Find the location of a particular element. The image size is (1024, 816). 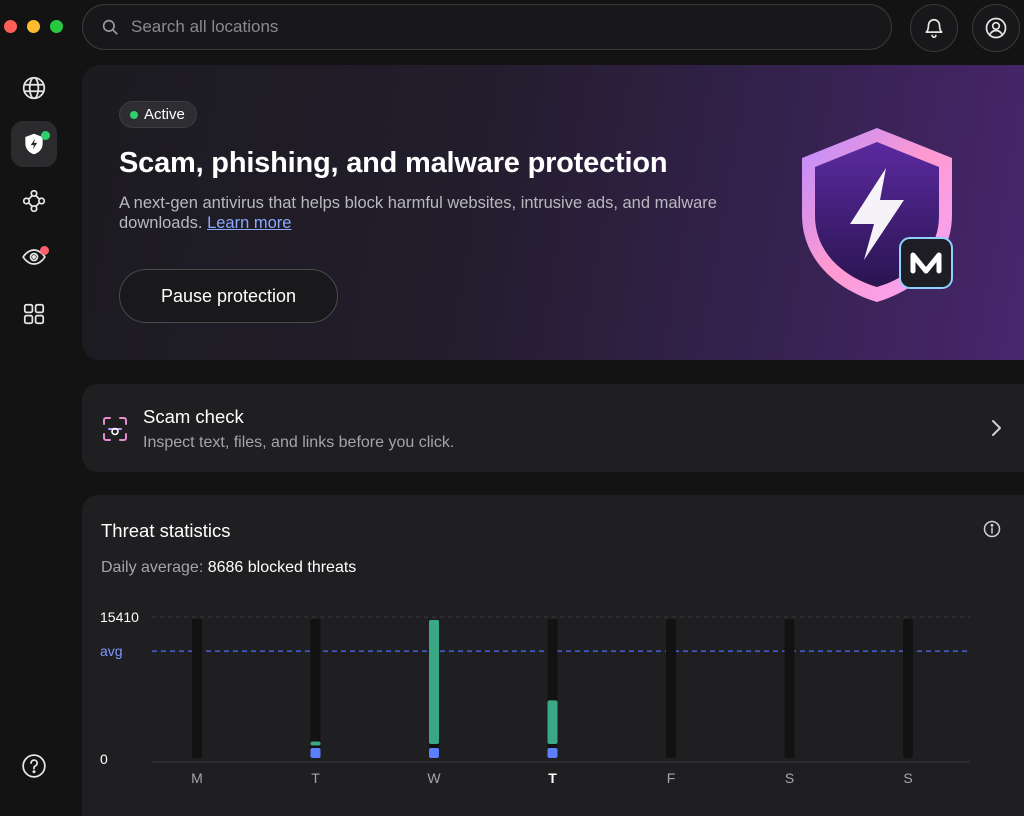

sidebar-item-monitoring is located at coordinates (34, 257).